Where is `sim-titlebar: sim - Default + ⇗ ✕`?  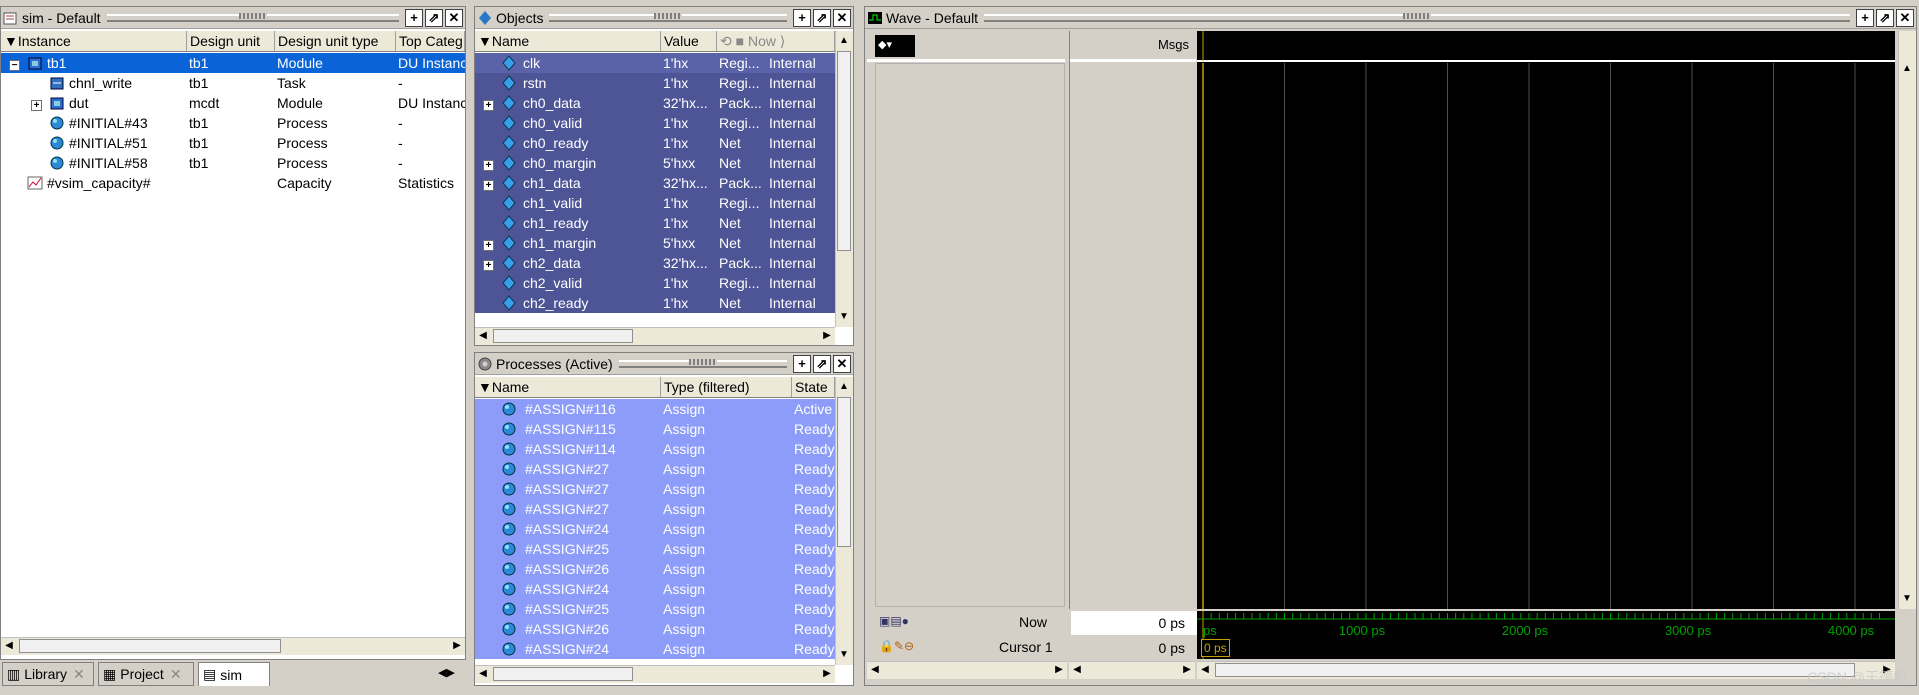
sim-titlebar: sim - Default + ⇗ ✕ is located at coordinates (233, 18).